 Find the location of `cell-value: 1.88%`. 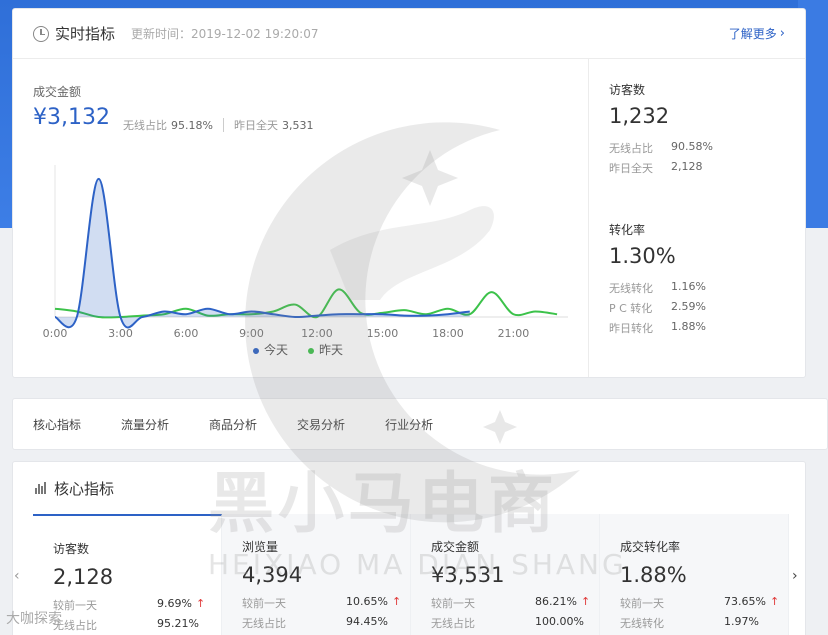

cell-value: 1.88% is located at coordinates (653, 575).